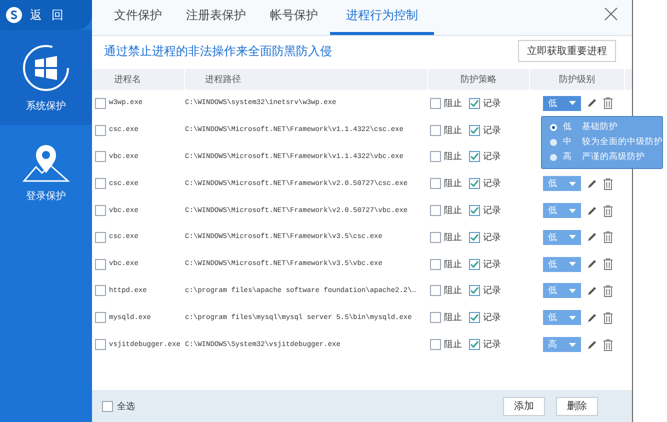 This screenshot has height=422, width=667. What do you see at coordinates (577, 79) in the screenshot?
I see `column-header: 防护级别` at bounding box center [577, 79].